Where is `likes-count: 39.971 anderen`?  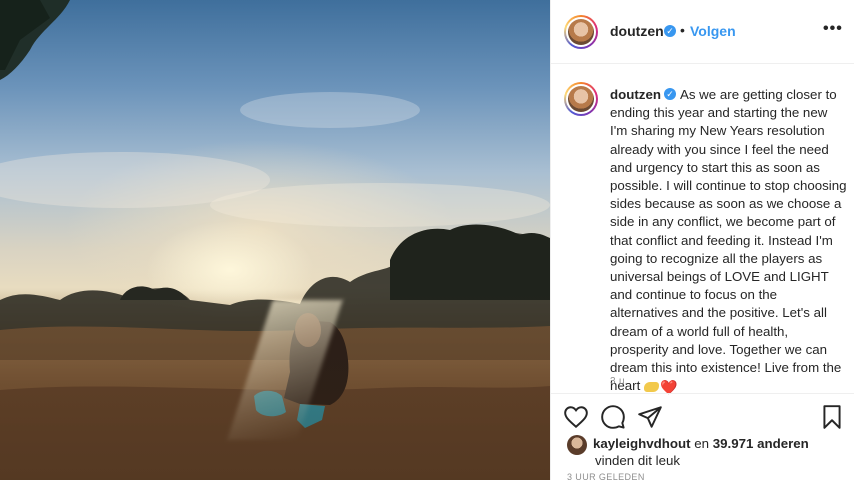
likes-count: 39.971 anderen is located at coordinates (761, 443).